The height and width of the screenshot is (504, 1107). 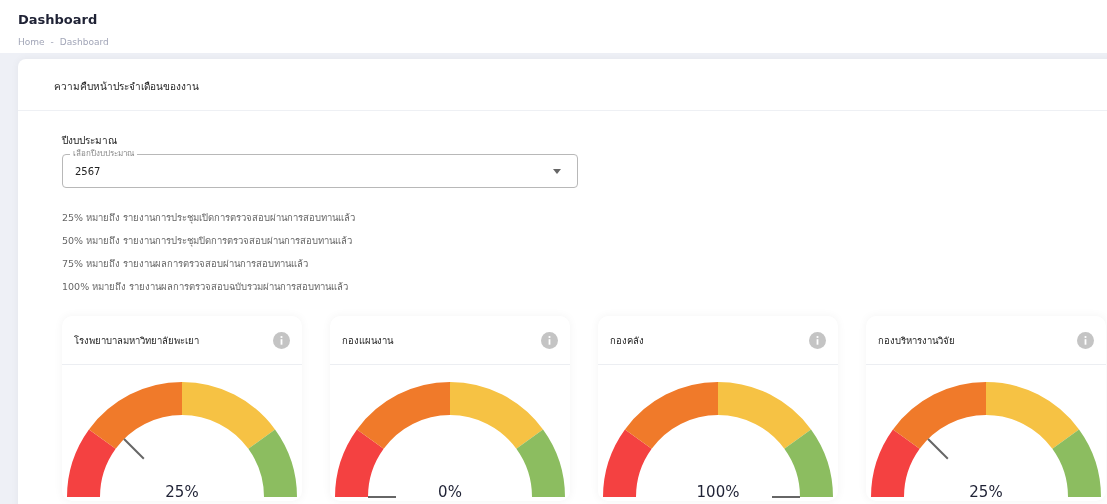 I want to click on legend-text: 75% หมายถึง รายงานผลการตรวจสอบผ่านการสอบทานแล้ว, so click(x=186, y=264).